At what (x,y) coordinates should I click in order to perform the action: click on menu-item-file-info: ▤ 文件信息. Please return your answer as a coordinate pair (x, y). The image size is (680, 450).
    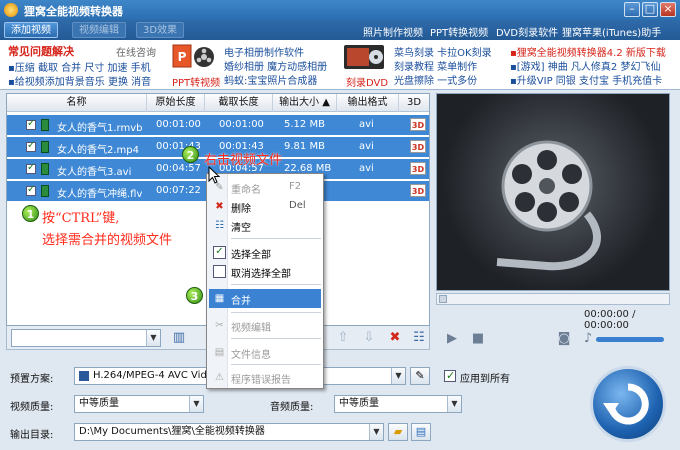
    Looking at the image, I should click on (265, 352).